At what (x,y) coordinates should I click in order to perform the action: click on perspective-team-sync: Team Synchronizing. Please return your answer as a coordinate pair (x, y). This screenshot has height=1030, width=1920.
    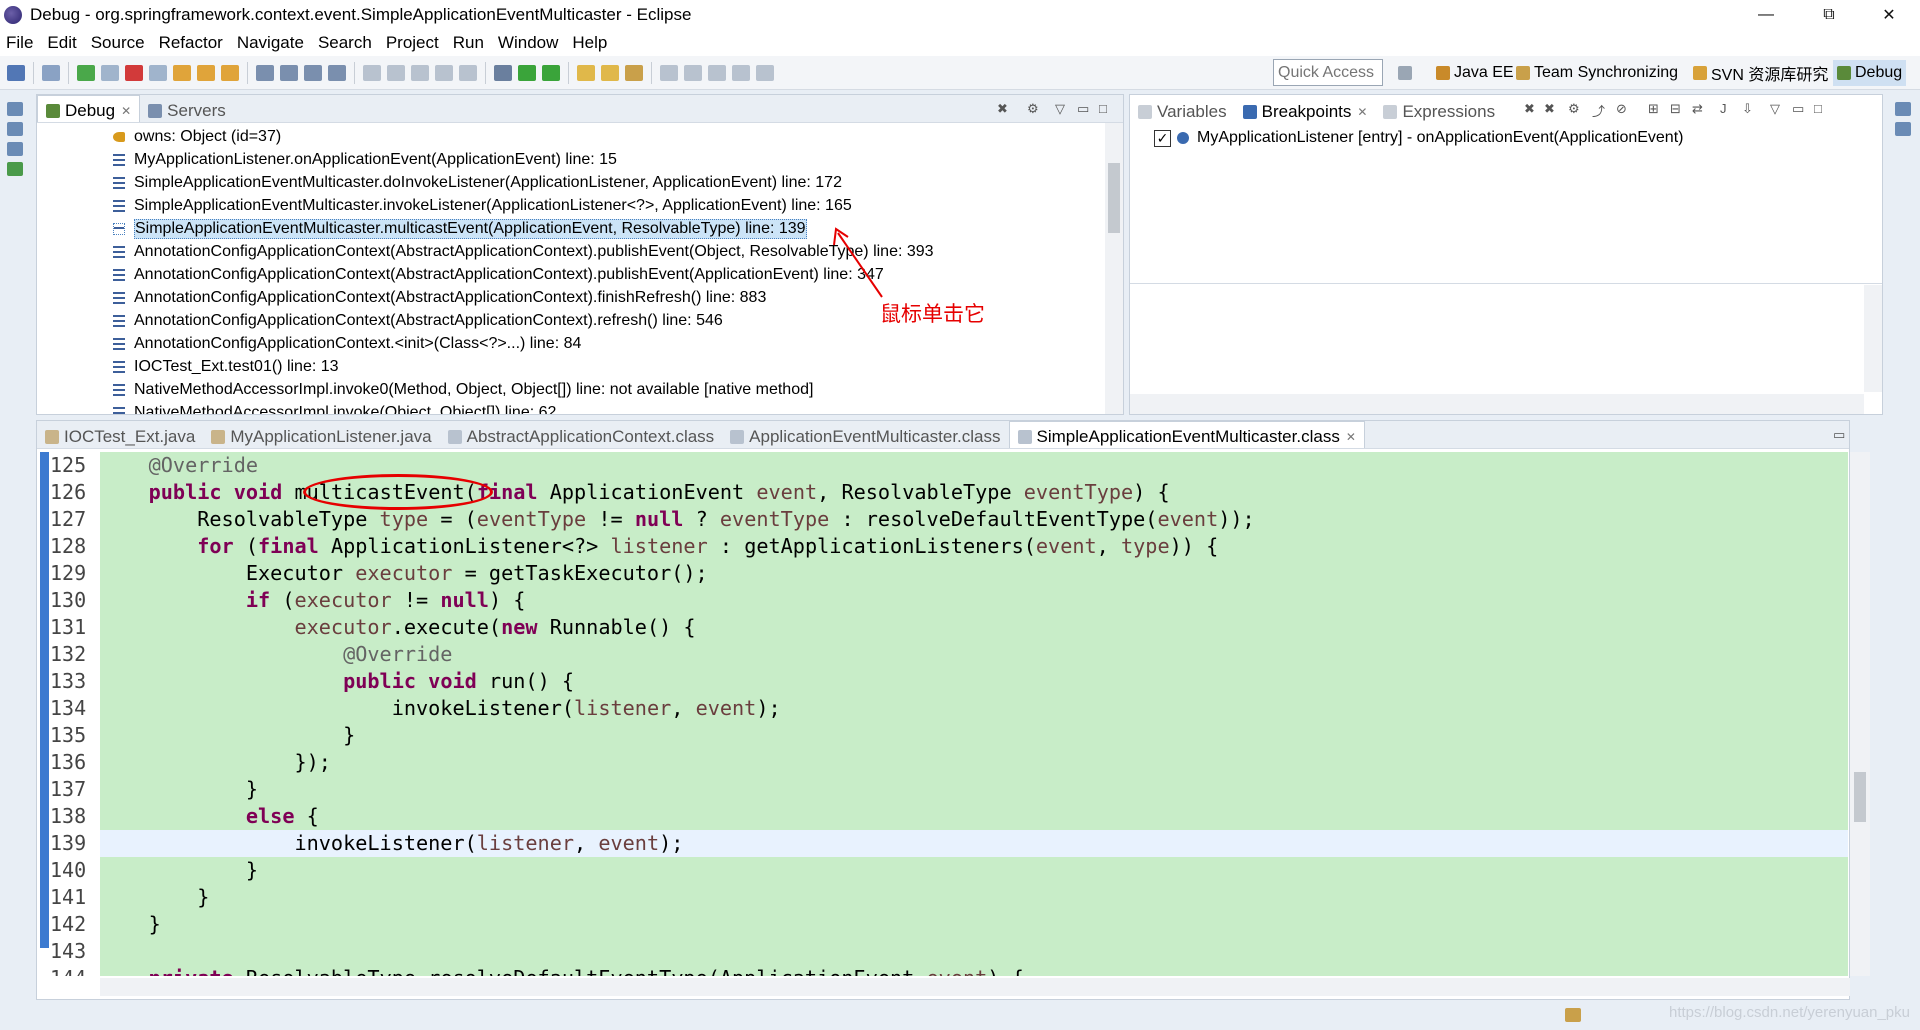
    Looking at the image, I should click on (1597, 73).